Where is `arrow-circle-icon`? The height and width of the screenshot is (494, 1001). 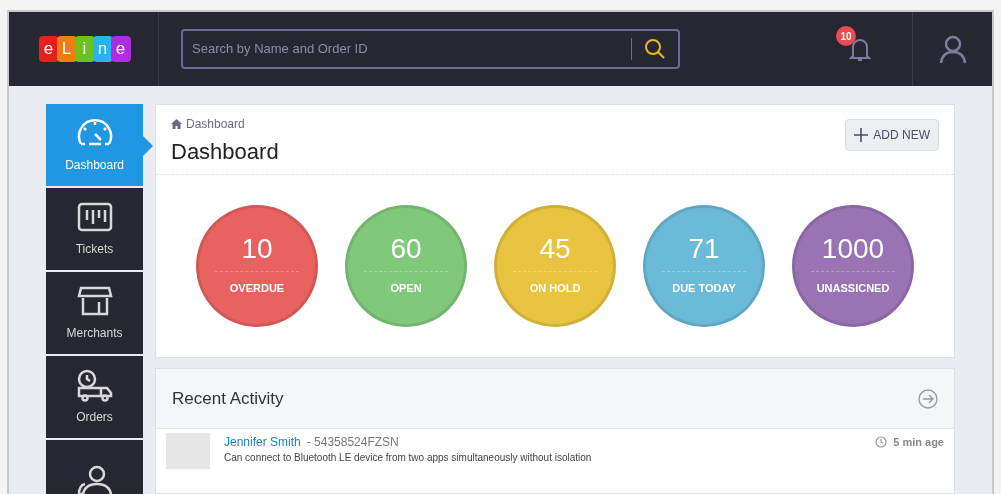
arrow-circle-icon is located at coordinates (928, 398).